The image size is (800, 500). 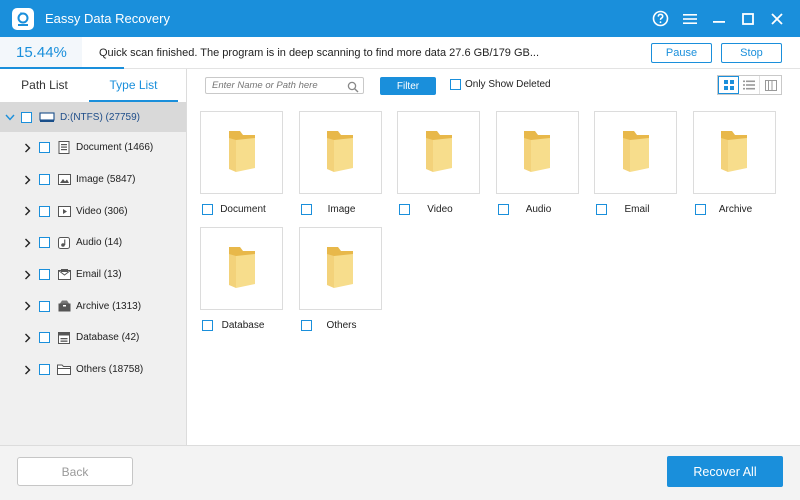 I want to click on document-icon, so click(x=64, y=148).